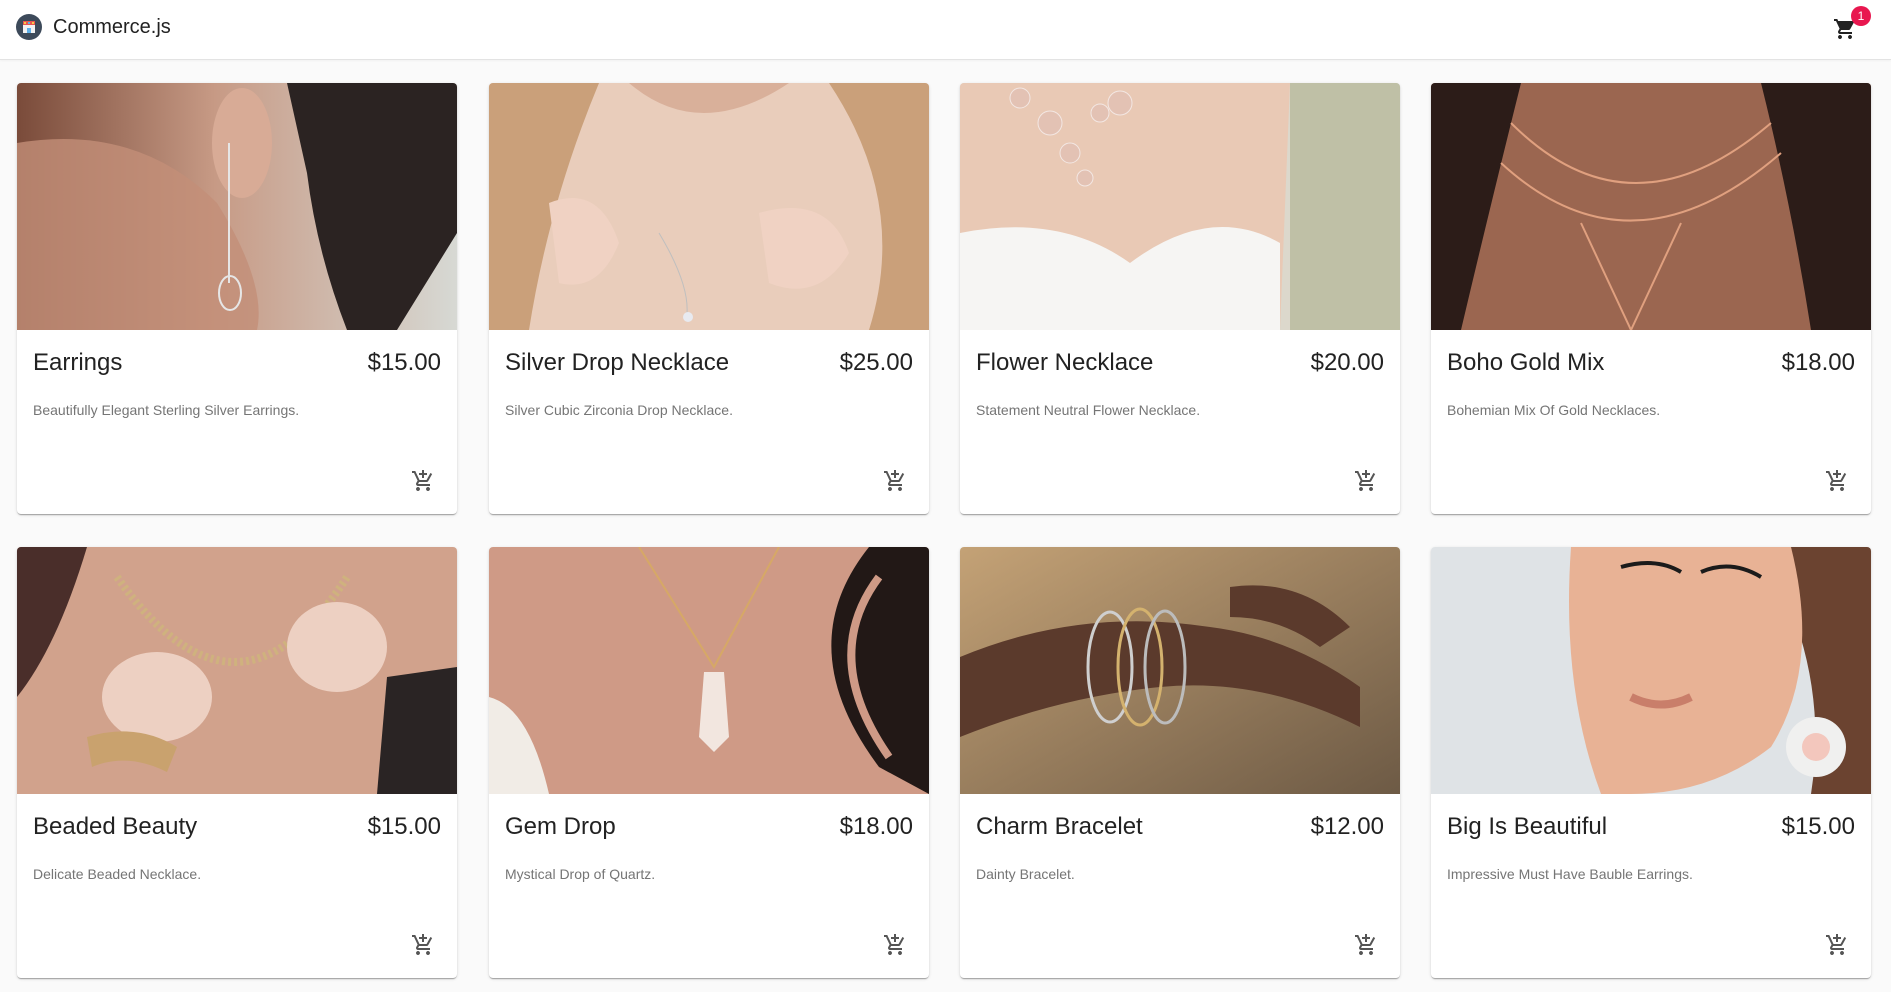 This screenshot has height=992, width=1891. Describe the element at coordinates (617, 362) in the screenshot. I see `product-name: Silver Drop Necklace` at that location.